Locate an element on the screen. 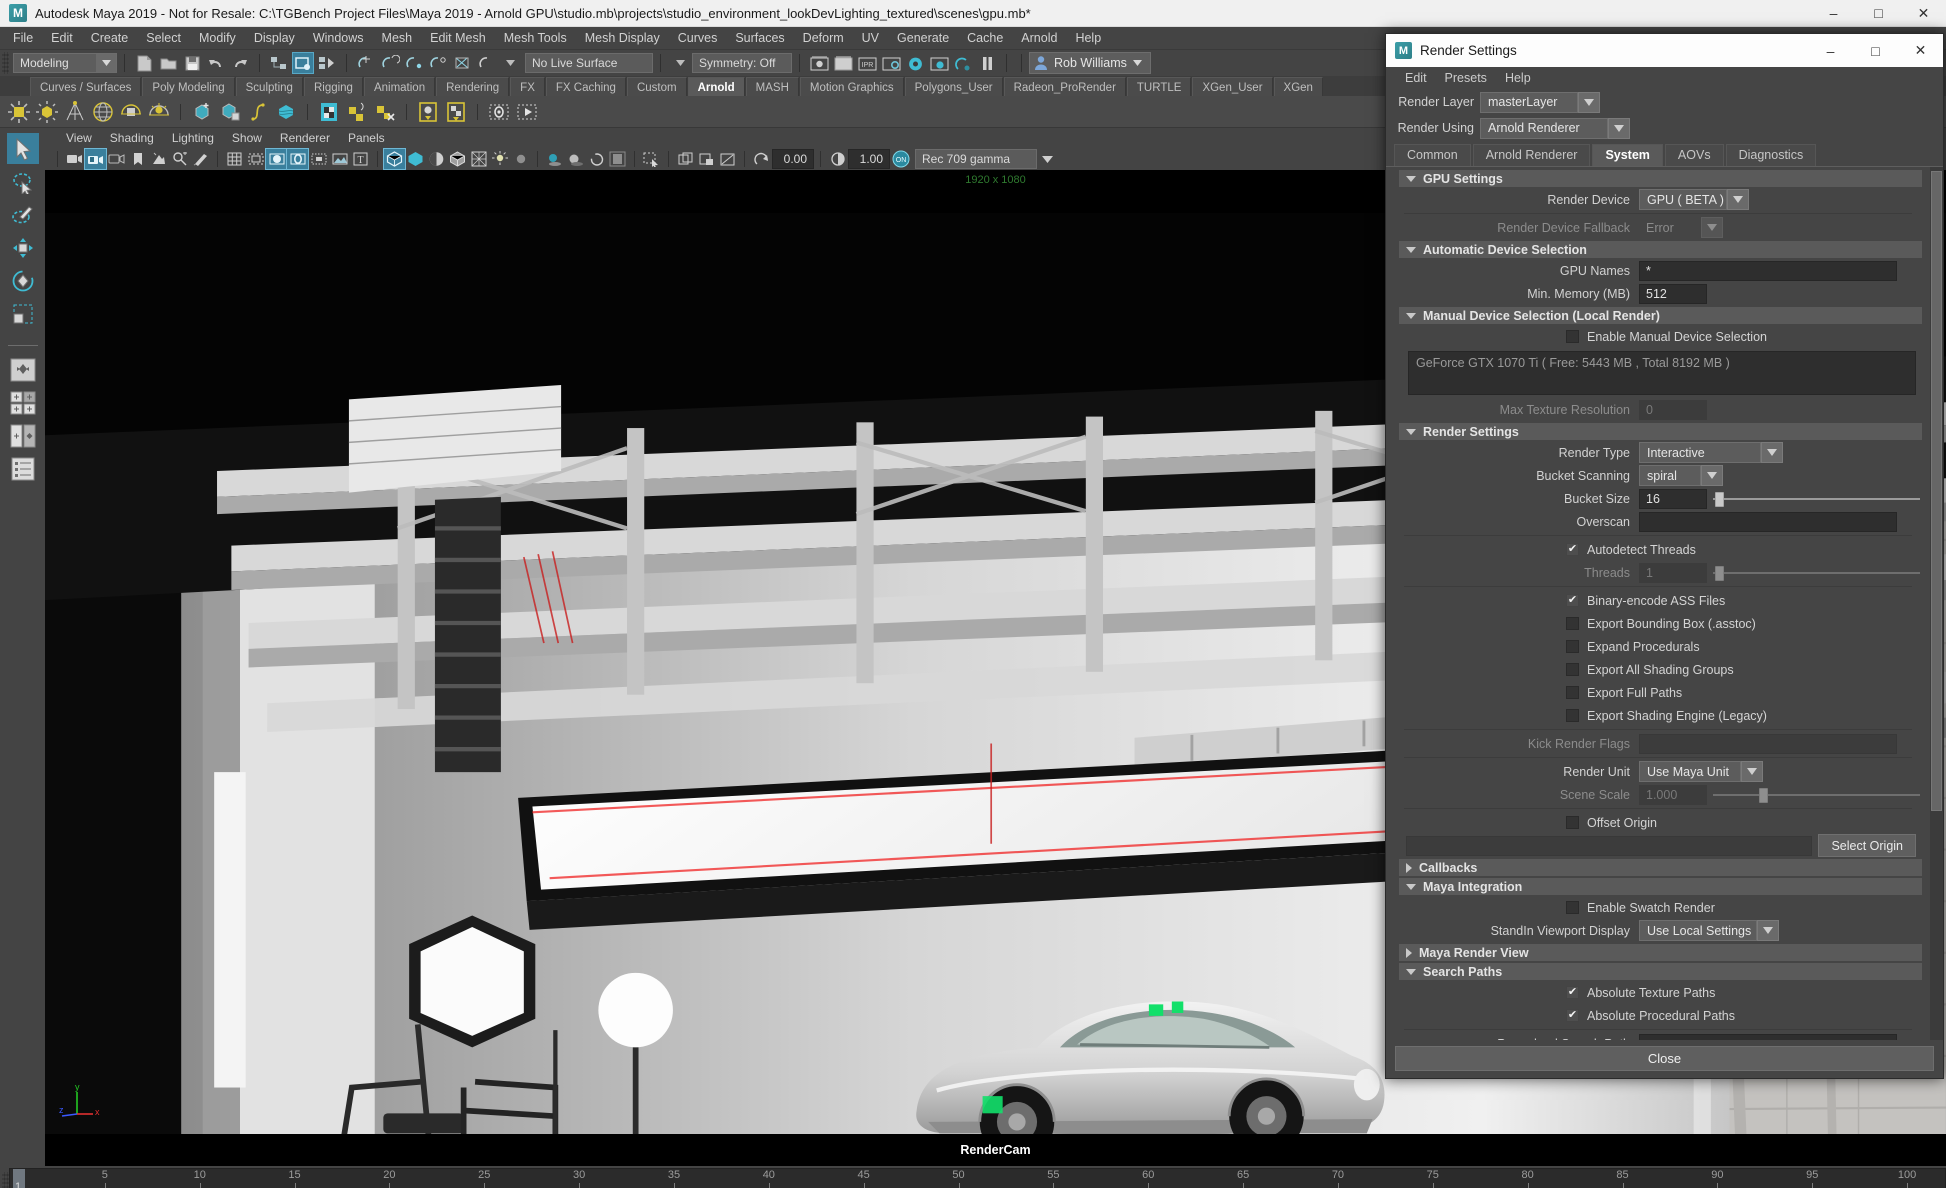  standin-viewport-display-combo: Use Local Settings is located at coordinates (1698, 930).